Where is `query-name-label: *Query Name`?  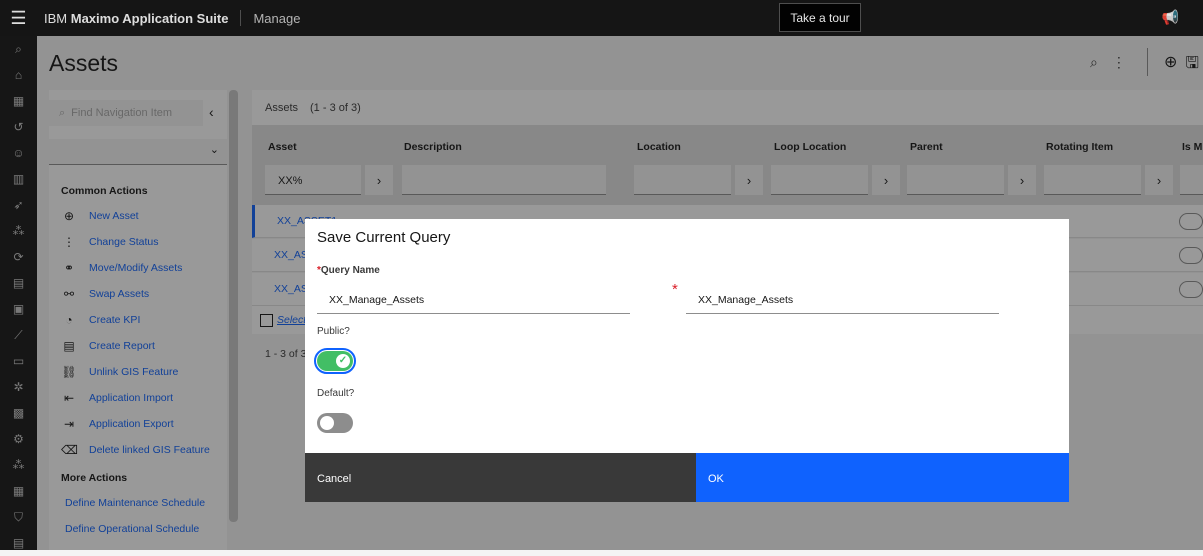
query-name-label: *Query Name is located at coordinates (348, 270).